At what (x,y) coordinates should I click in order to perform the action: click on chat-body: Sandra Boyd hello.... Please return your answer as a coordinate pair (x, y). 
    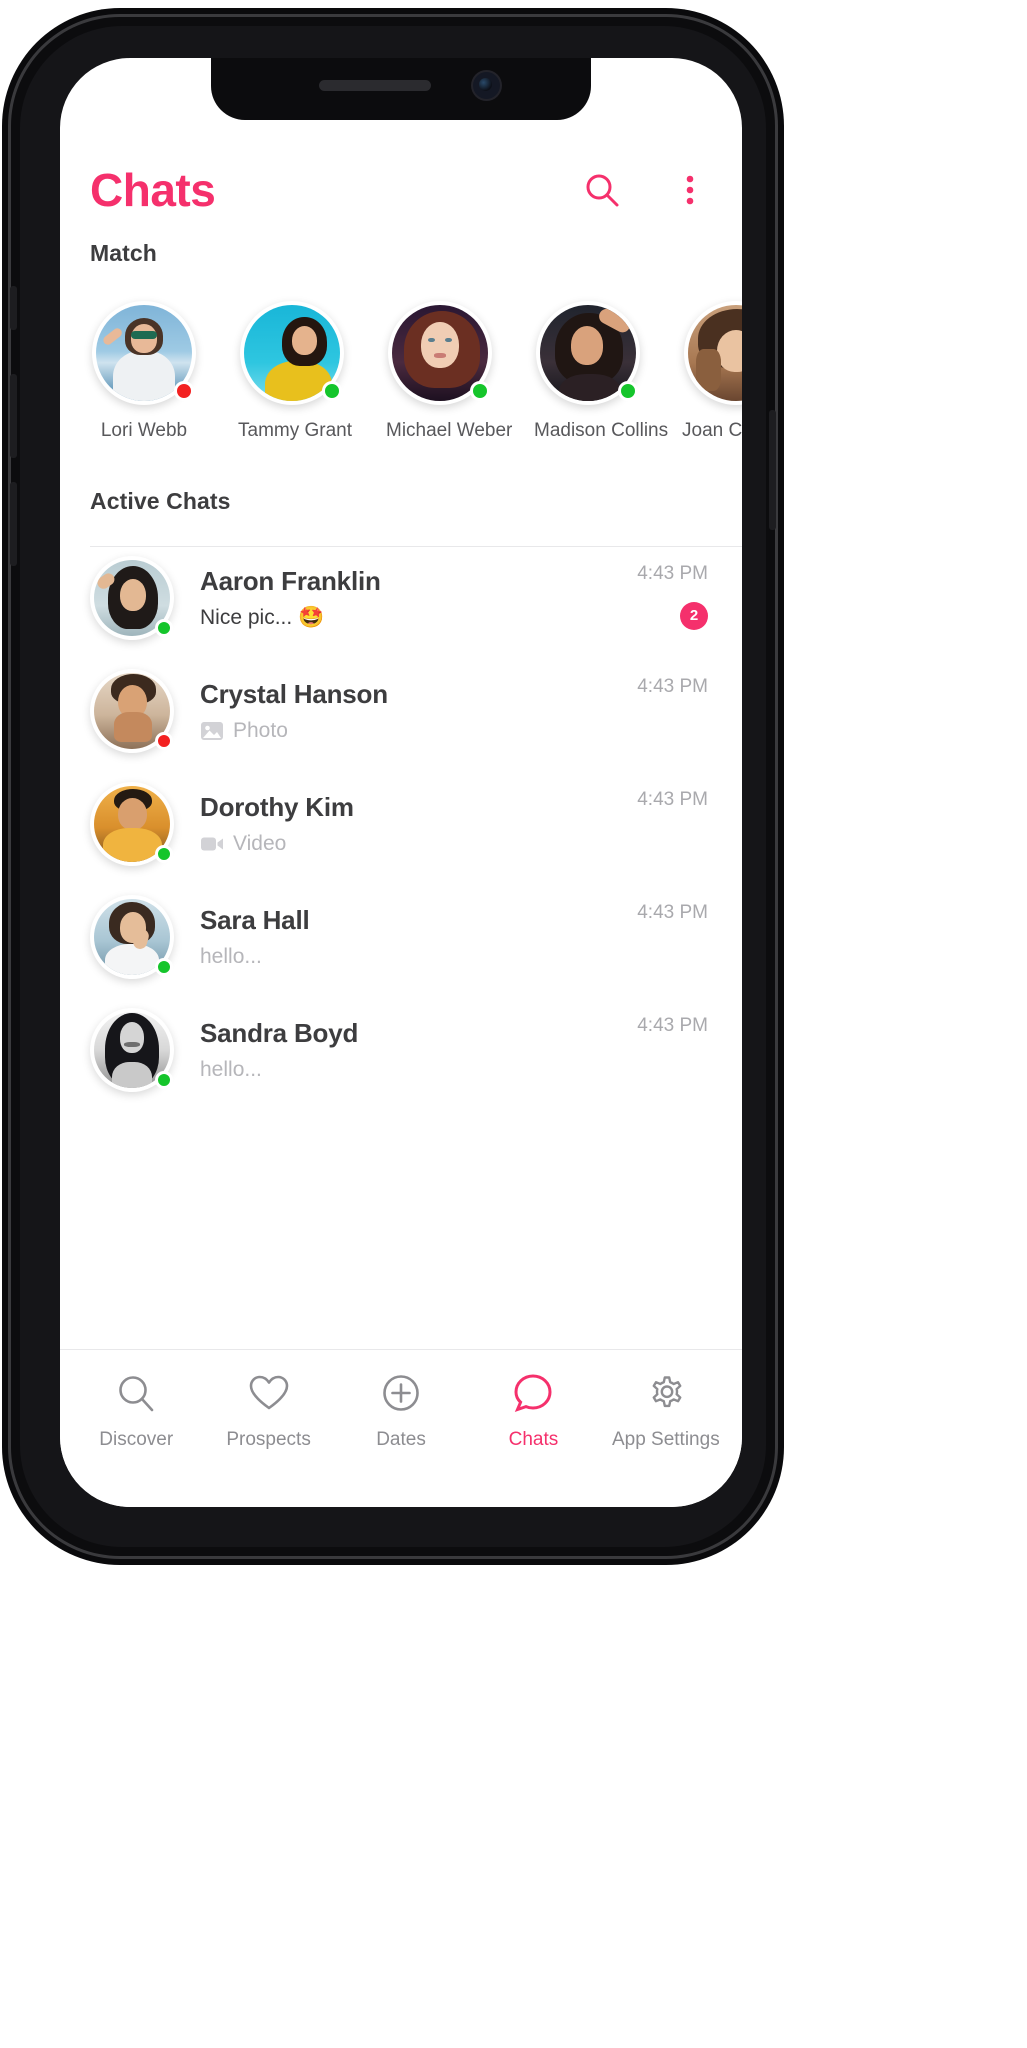
    Looking at the image, I should click on (393, 1050).